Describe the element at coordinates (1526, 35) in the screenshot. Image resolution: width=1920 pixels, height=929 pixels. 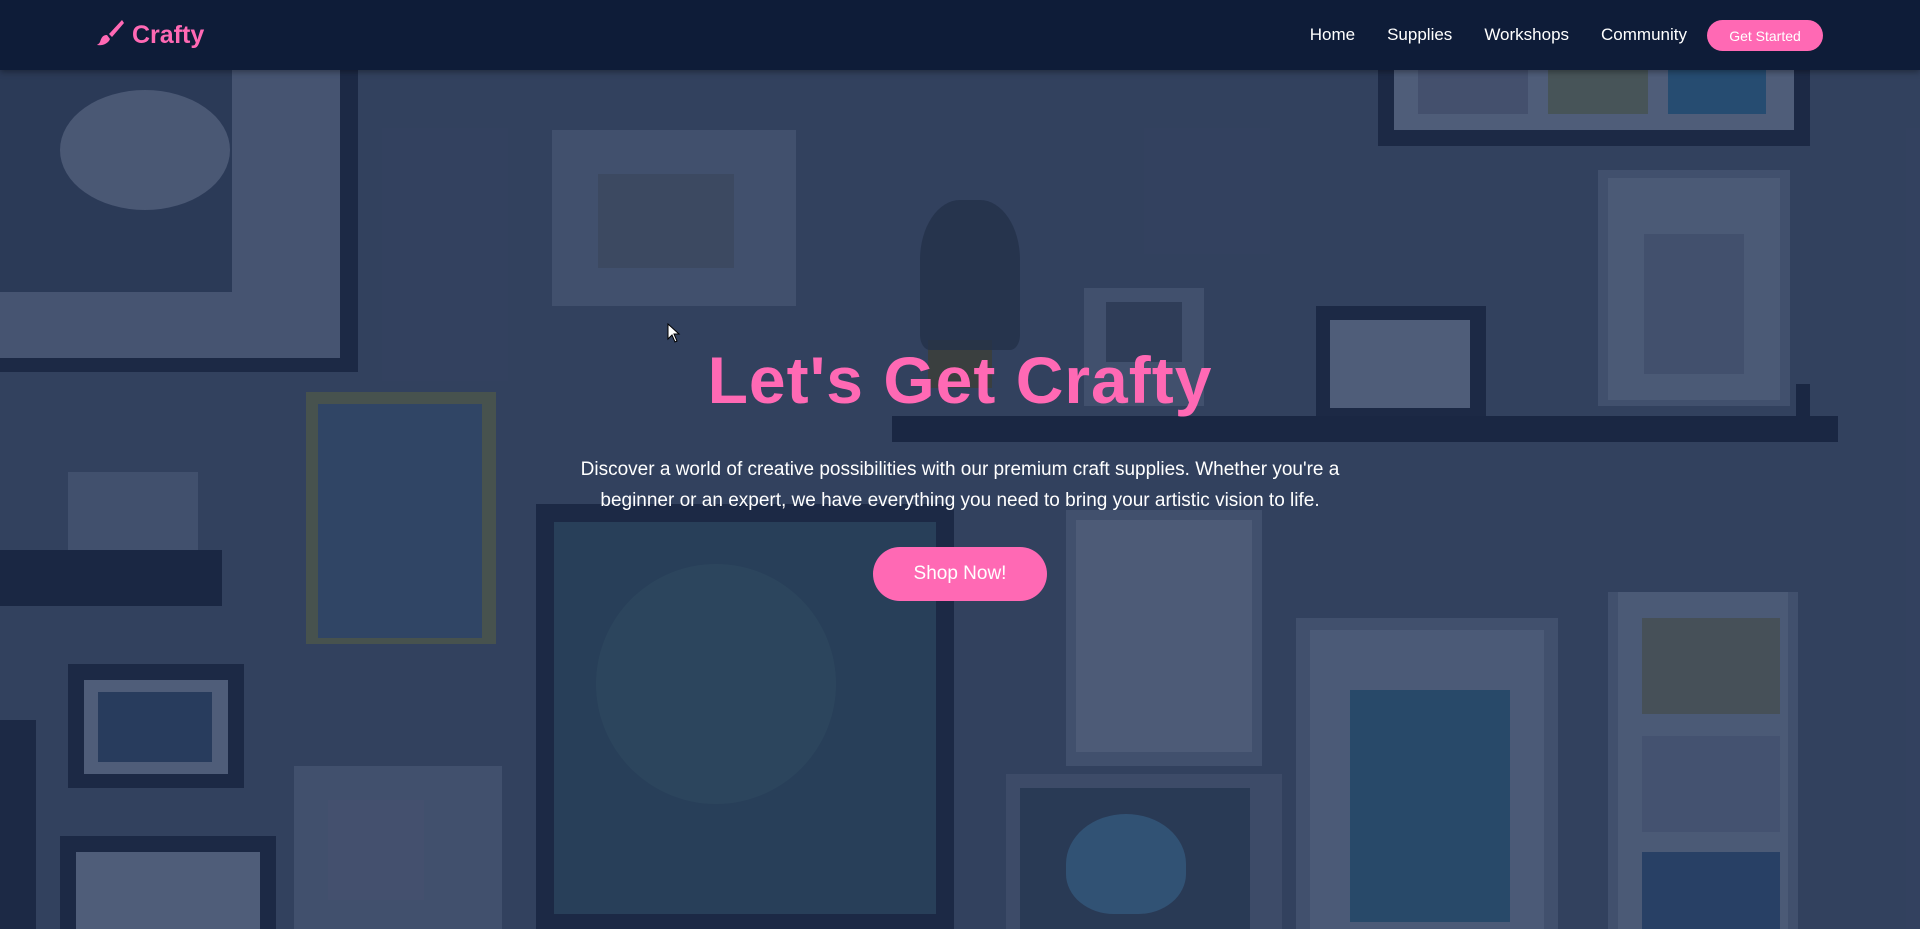
I see `nav-link-workshops: Workshops` at that location.